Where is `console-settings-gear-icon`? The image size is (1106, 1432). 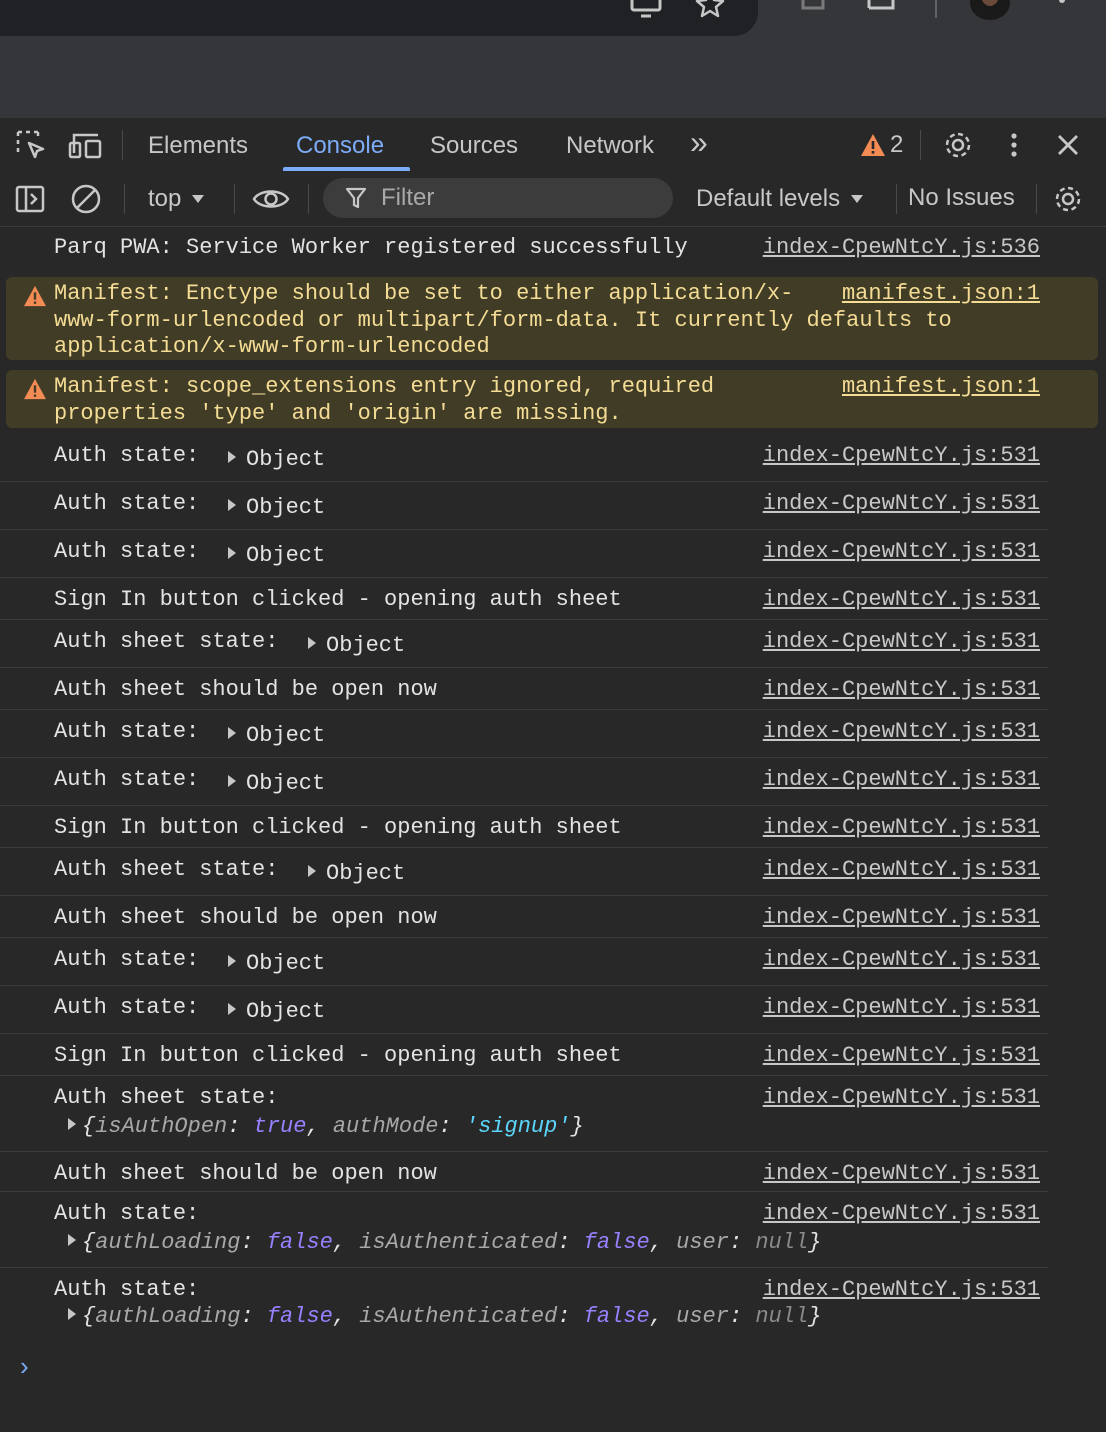 console-settings-gear-icon is located at coordinates (1068, 199).